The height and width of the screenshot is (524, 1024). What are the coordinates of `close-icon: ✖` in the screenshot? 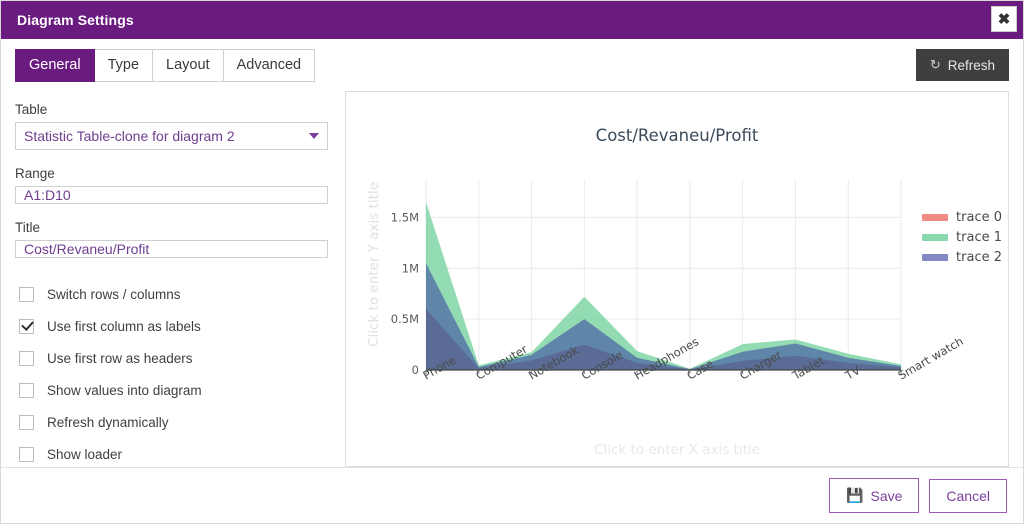 It's located at (1004, 19).